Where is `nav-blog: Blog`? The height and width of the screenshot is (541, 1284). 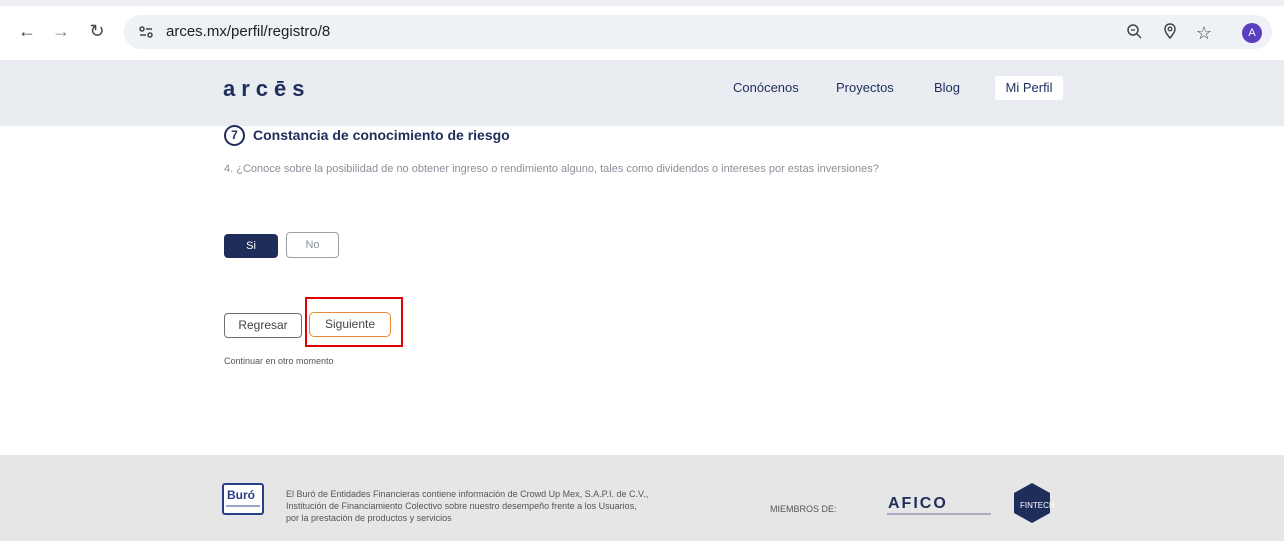 nav-blog: Blog is located at coordinates (947, 87).